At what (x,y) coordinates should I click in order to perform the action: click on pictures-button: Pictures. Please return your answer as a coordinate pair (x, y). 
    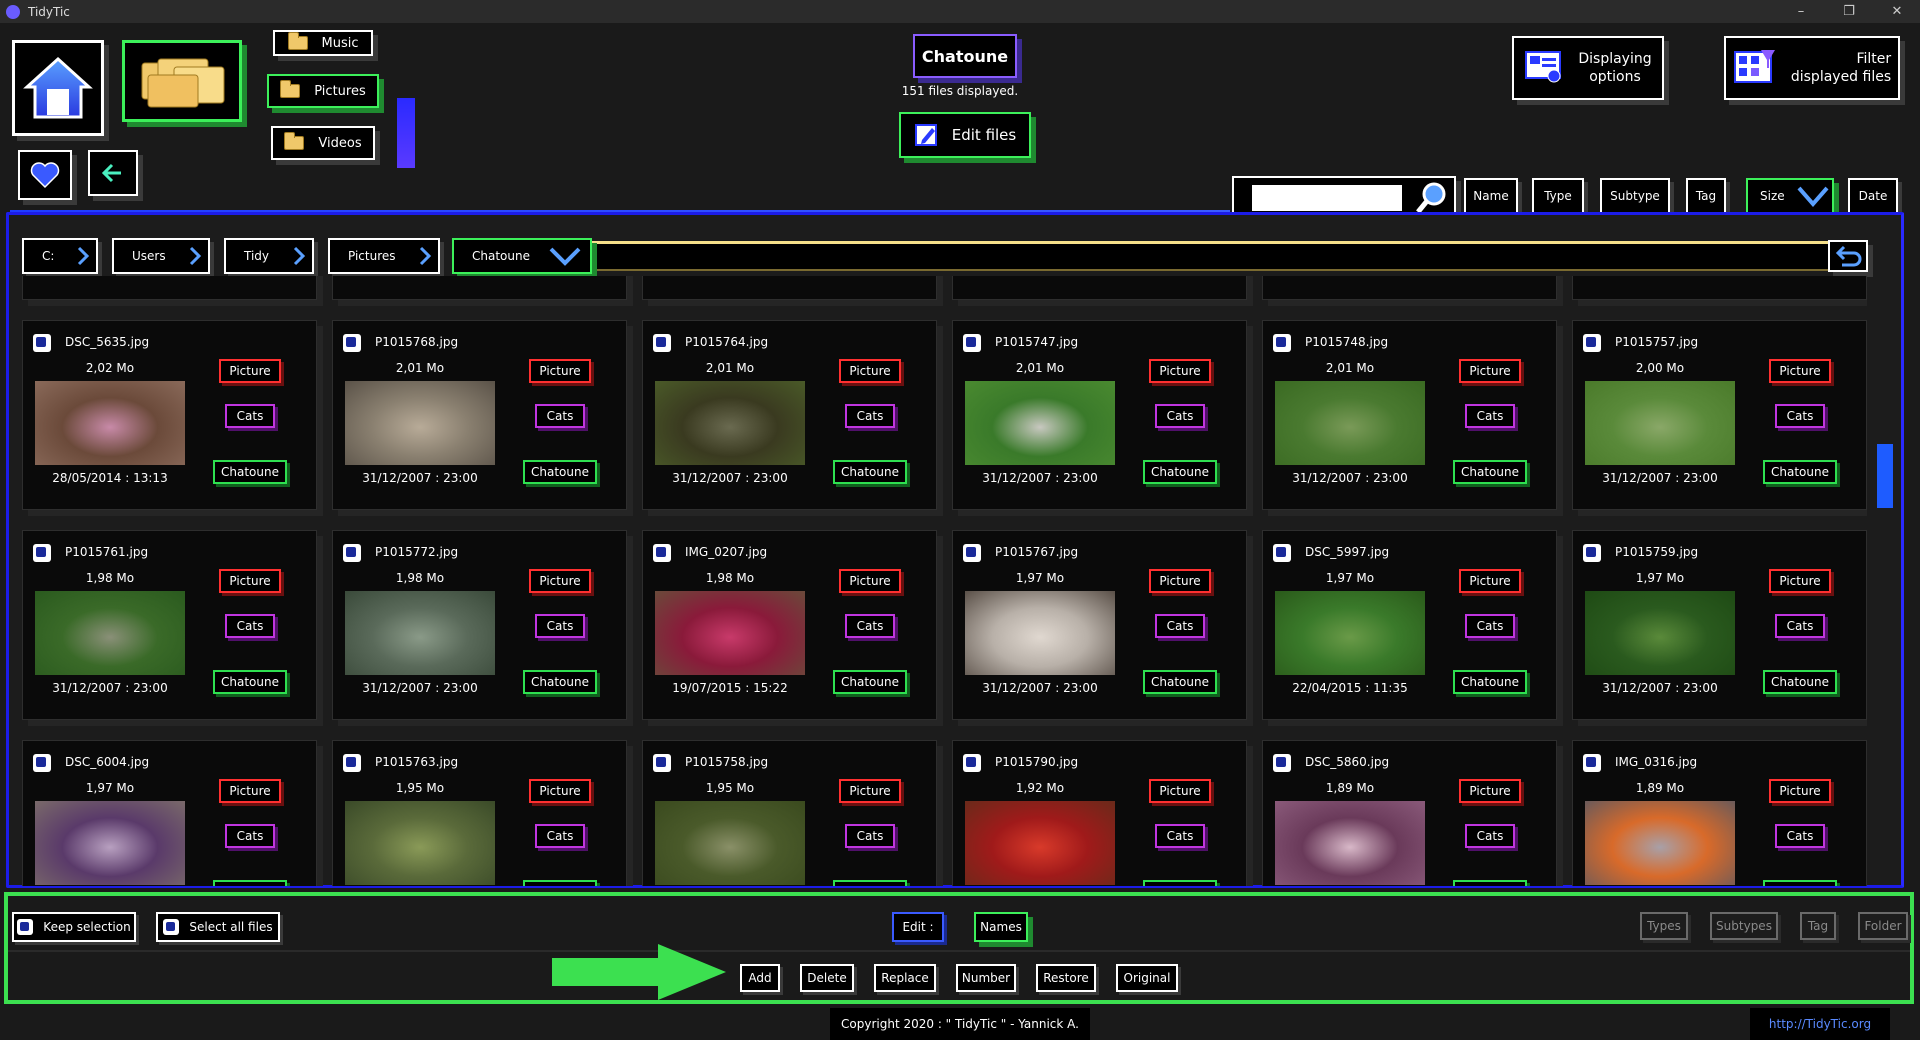
    Looking at the image, I should click on (323, 91).